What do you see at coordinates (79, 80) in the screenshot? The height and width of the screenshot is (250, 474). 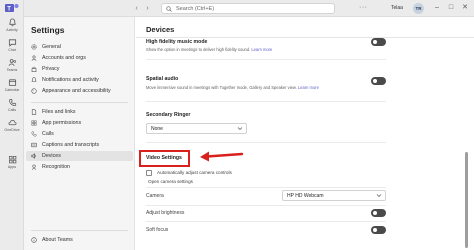 I see `sidebar-item-notifications: Notifications and activity` at bounding box center [79, 80].